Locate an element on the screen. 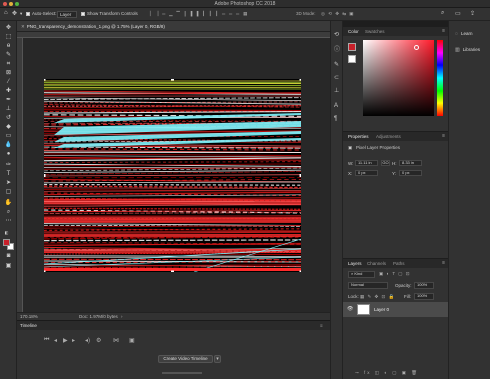 This screenshot has height=379, width=490. hand-tool-icon: ✋ is located at coordinates (8, 203).